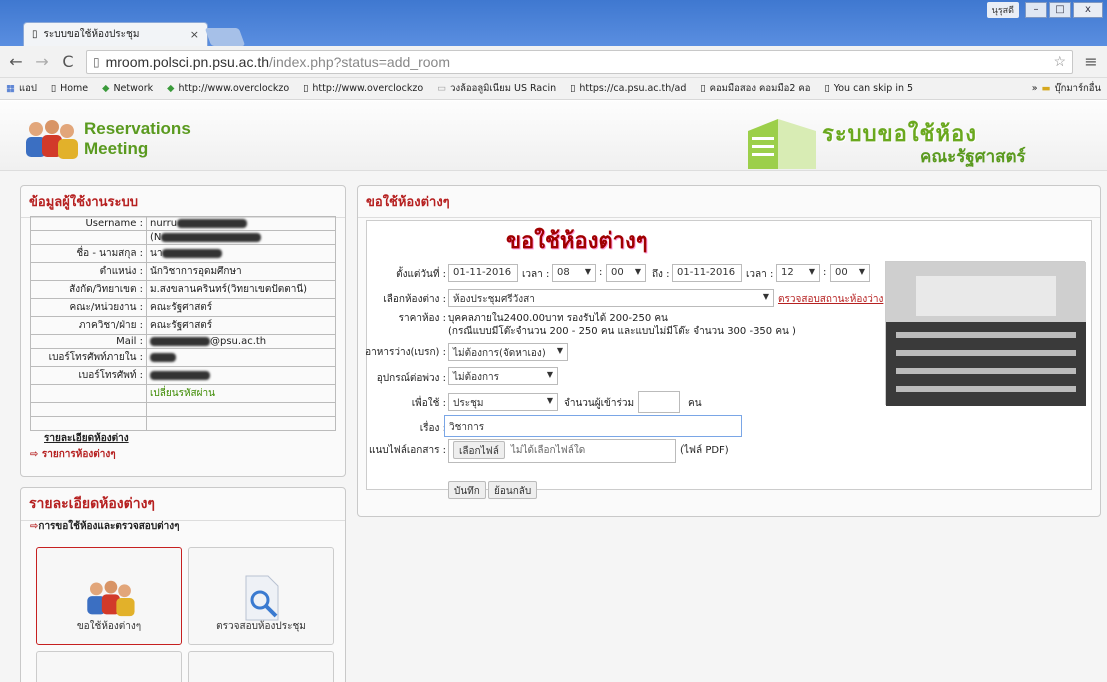 The width and height of the screenshot is (1107, 682). What do you see at coordinates (574, 273) in the screenshot?
I see `from-hour-select: 08 ▼` at bounding box center [574, 273].